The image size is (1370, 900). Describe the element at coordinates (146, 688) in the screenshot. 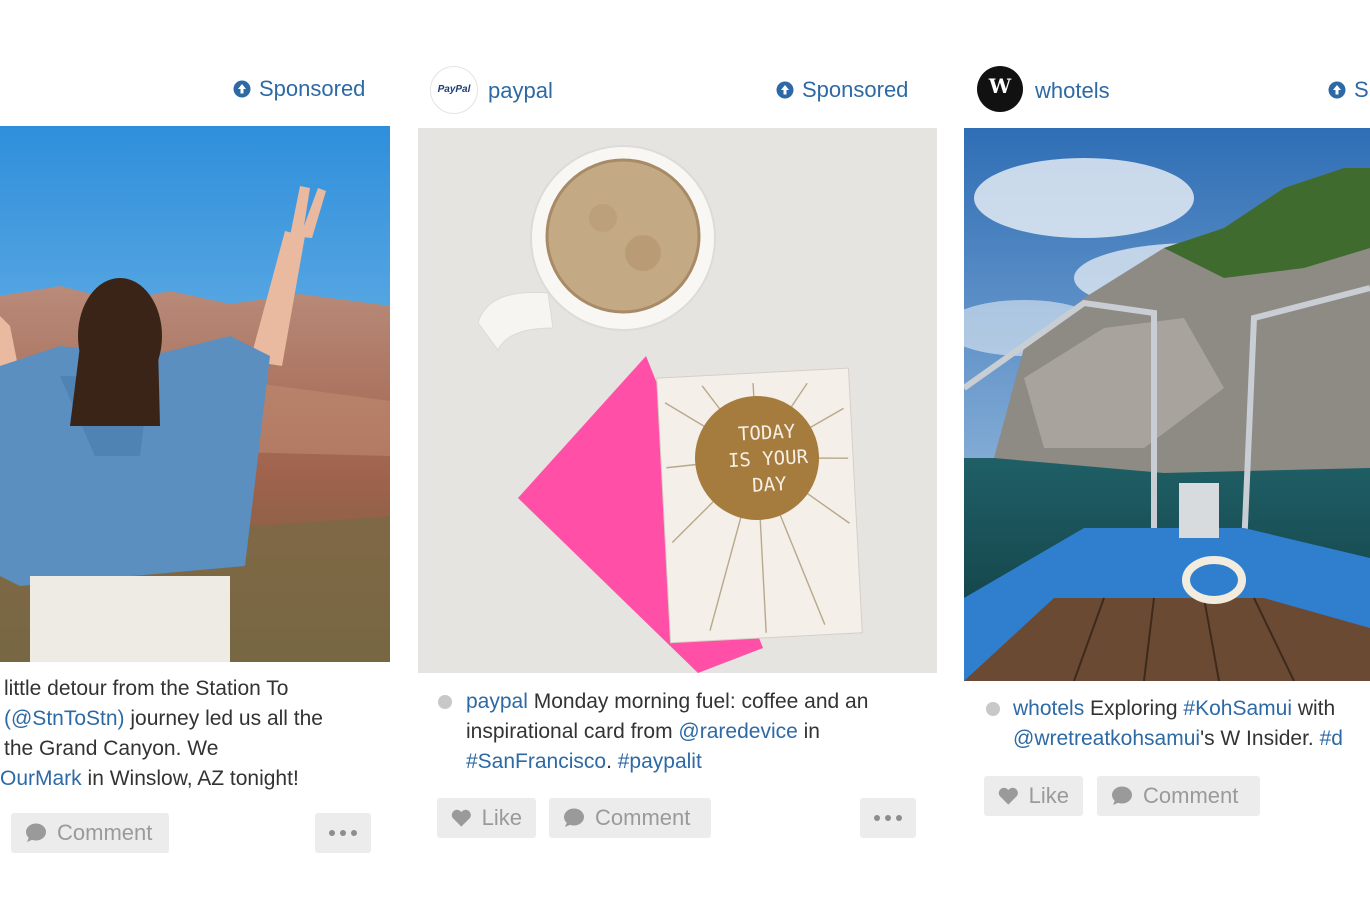

I see `caption-line: little detour from the Station To` at that location.